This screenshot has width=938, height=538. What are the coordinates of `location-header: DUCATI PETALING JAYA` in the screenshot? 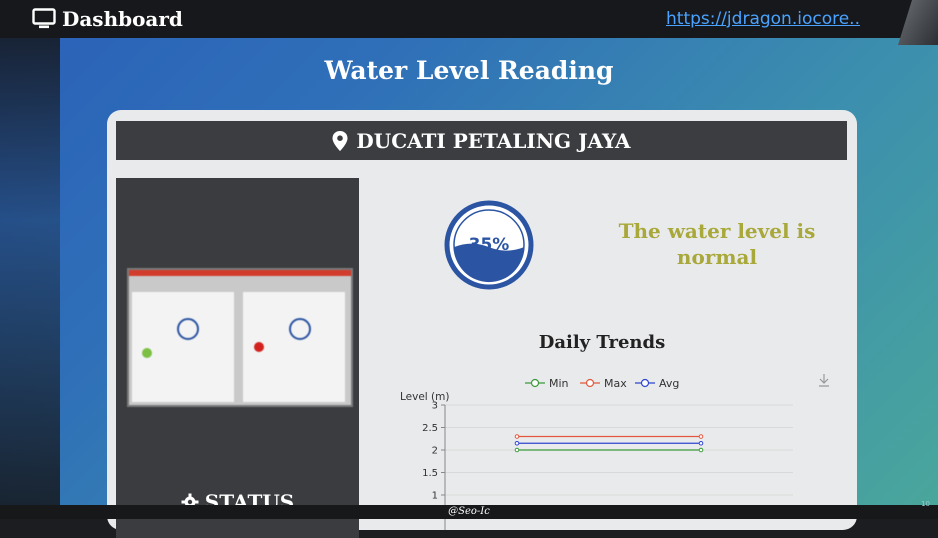 It's located at (481, 140).